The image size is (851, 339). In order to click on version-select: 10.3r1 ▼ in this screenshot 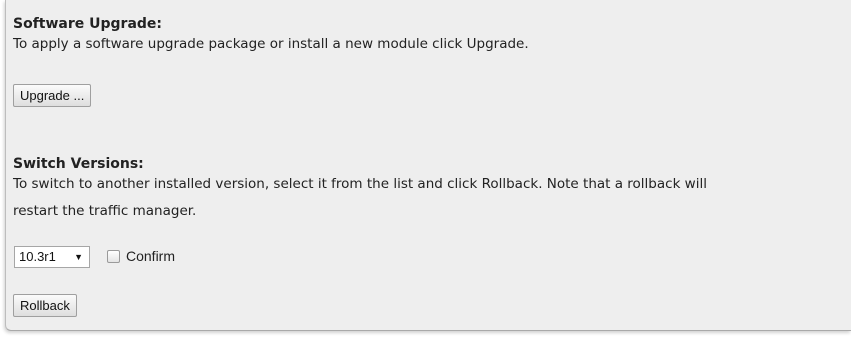, I will do `click(52, 257)`.